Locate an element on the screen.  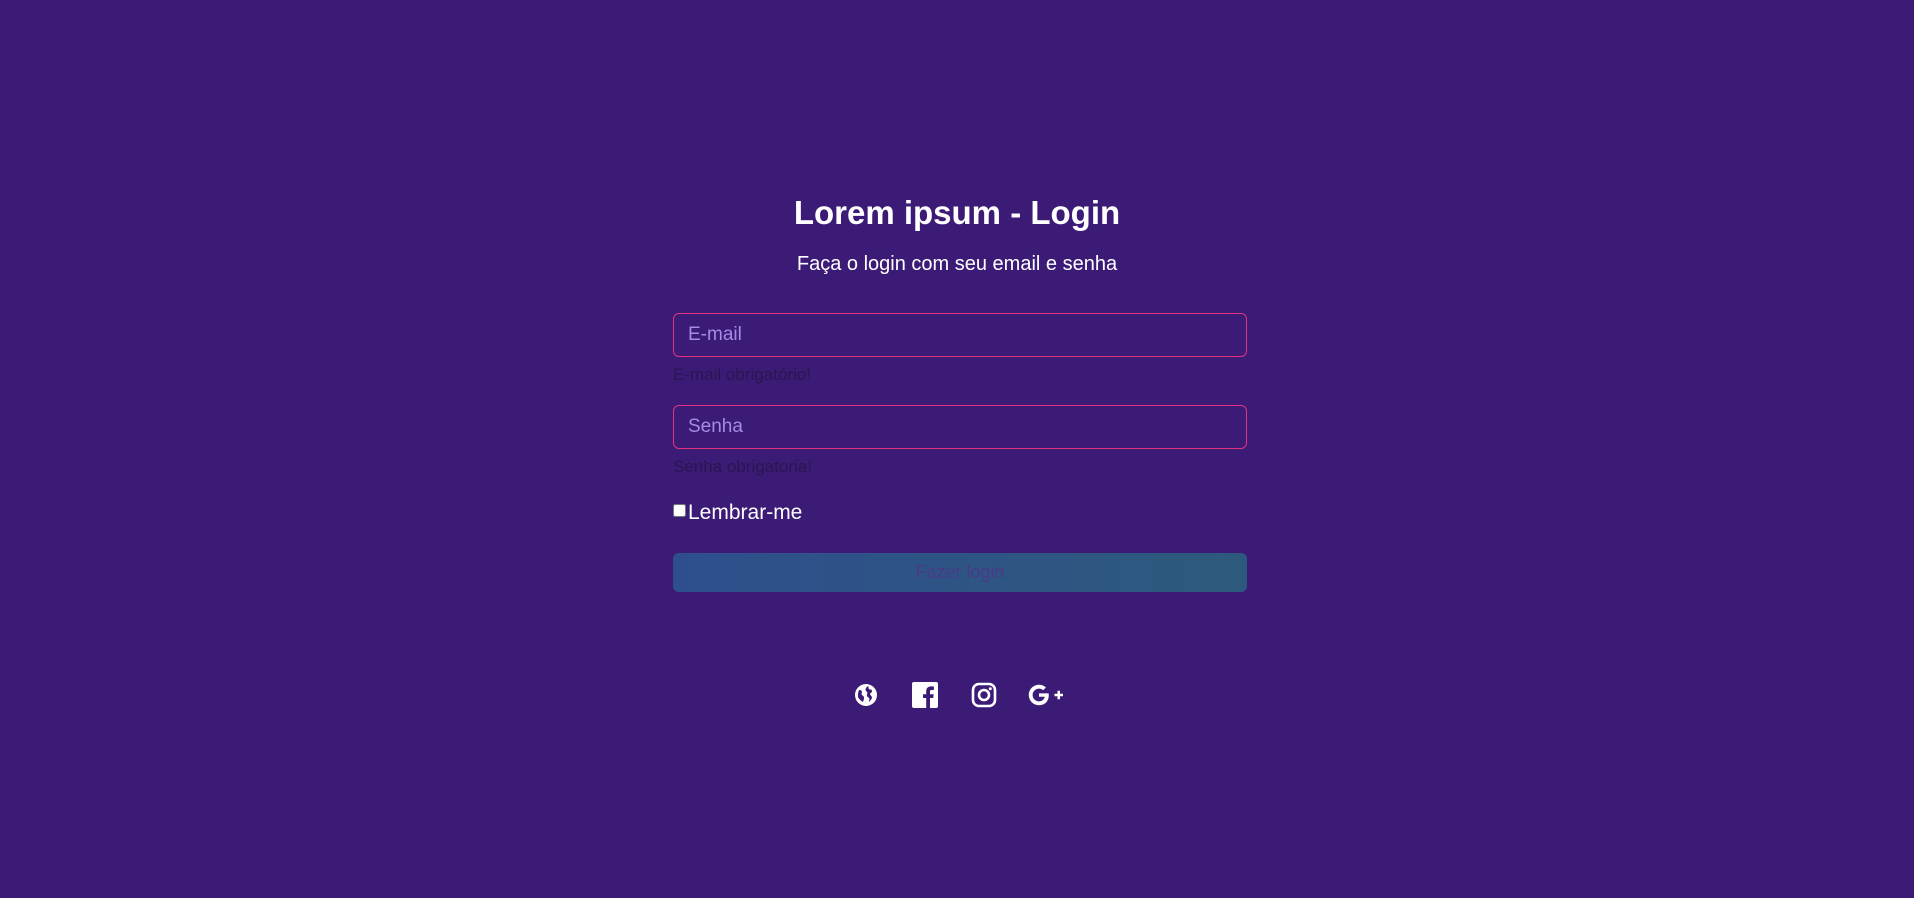
google-plus-icon is located at coordinates (1046, 695).